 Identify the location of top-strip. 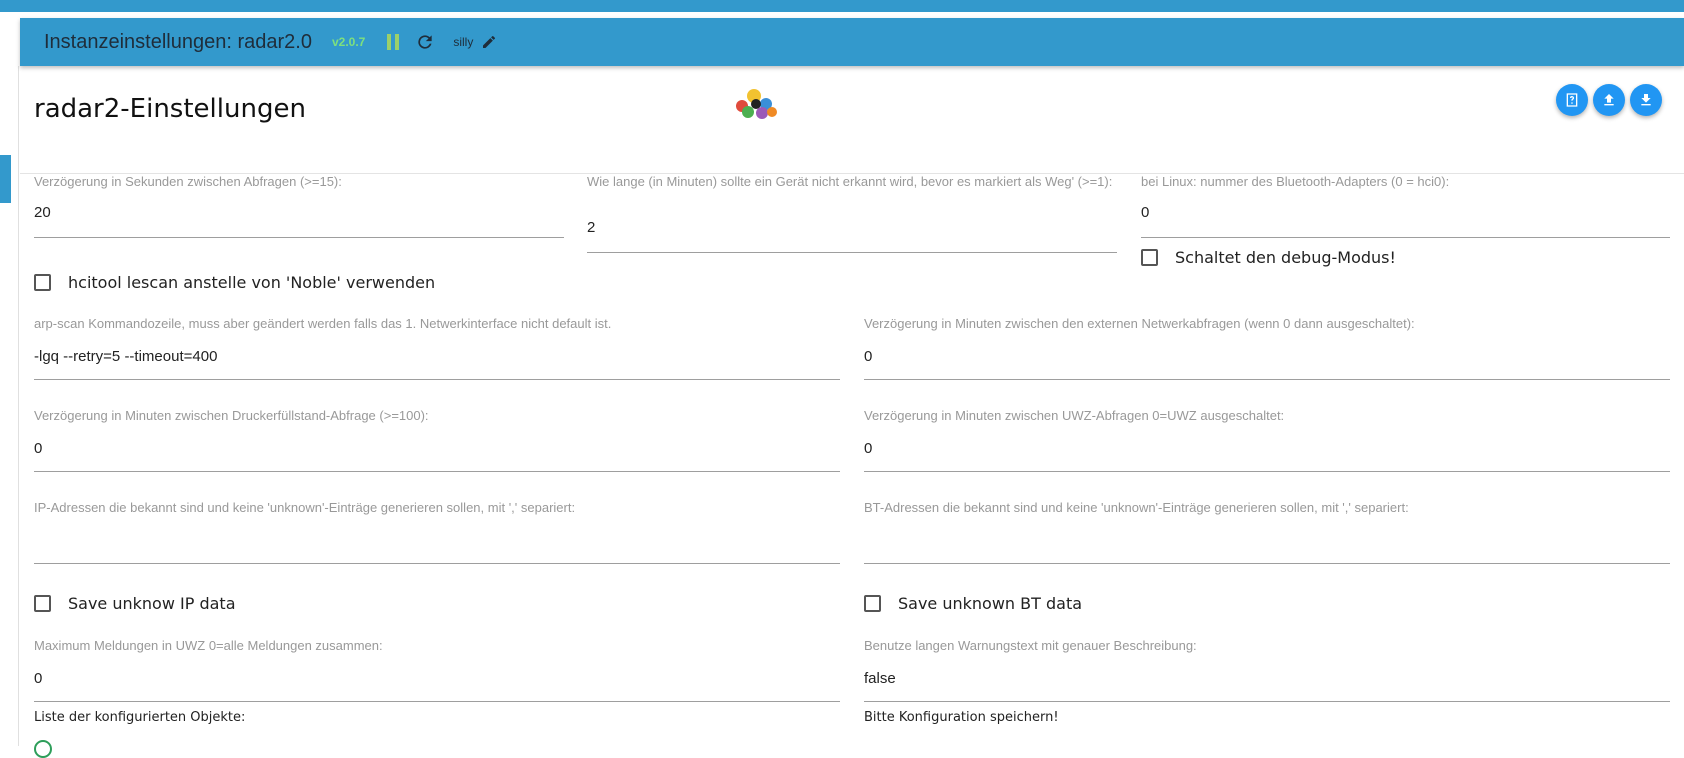
(842, 6).